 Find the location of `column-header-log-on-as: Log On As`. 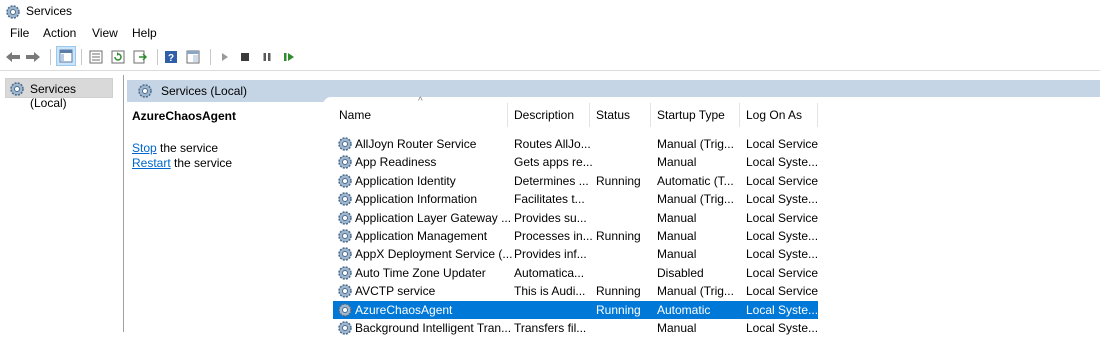

column-header-log-on-as: Log On As is located at coordinates (779, 115).